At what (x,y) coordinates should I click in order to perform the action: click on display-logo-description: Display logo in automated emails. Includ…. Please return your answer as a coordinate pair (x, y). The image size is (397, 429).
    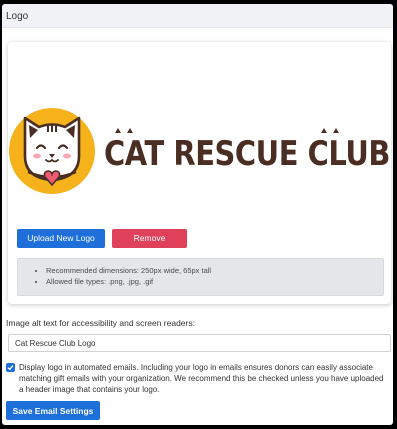
    Looking at the image, I should click on (201, 378).